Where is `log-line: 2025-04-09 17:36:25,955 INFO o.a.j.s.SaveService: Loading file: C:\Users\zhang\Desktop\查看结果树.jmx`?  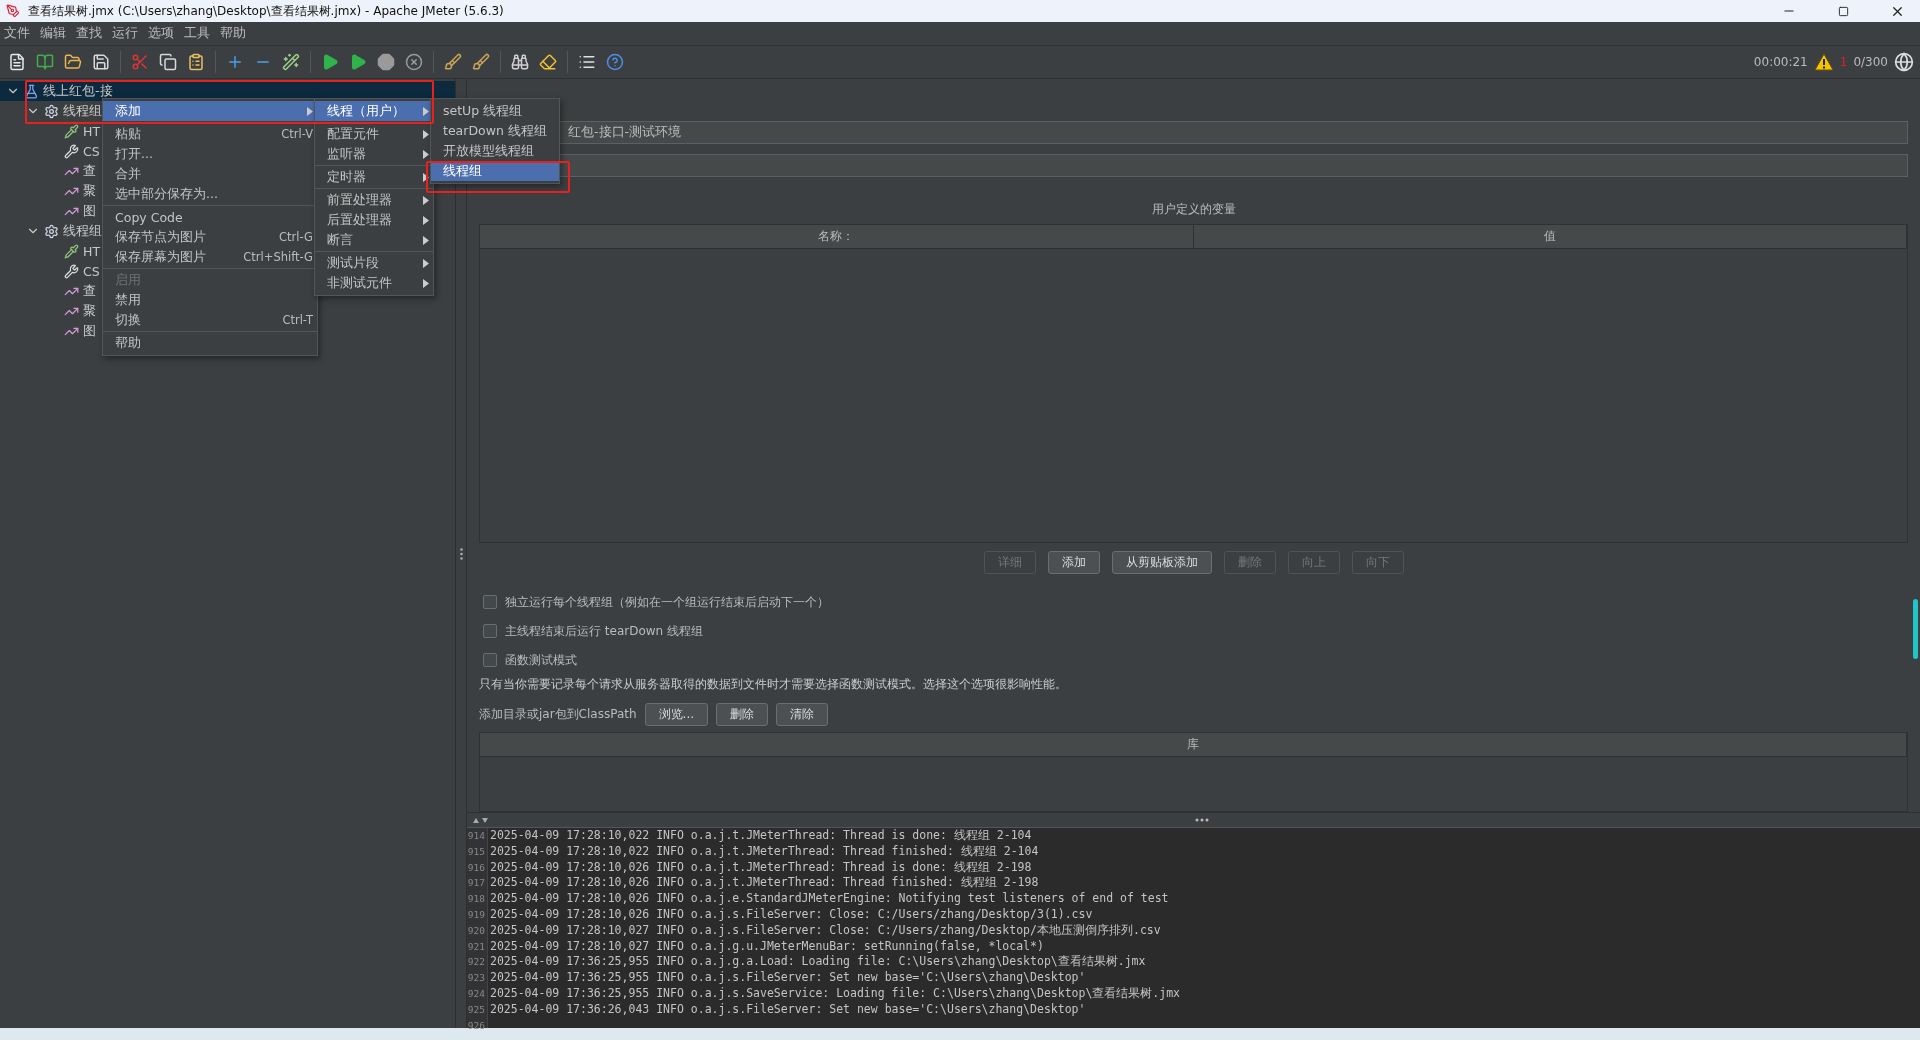 log-line: 2025-04-09 17:36:25,955 INFO o.a.j.s.SaveService: Loading file: C:\Users\zhang\Desktop\查看结果树.jmx is located at coordinates (835, 993).